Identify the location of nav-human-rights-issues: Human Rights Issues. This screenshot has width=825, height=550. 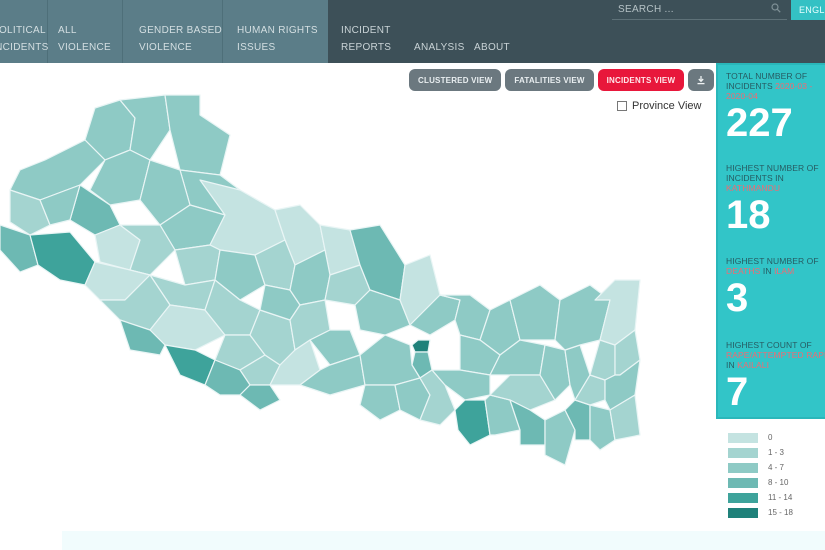
(271, 31).